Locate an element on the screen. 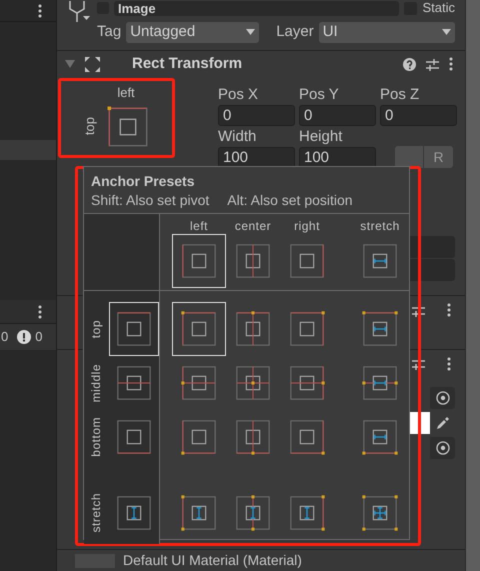  material-label: Default UI Material (Material) is located at coordinates (212, 560).